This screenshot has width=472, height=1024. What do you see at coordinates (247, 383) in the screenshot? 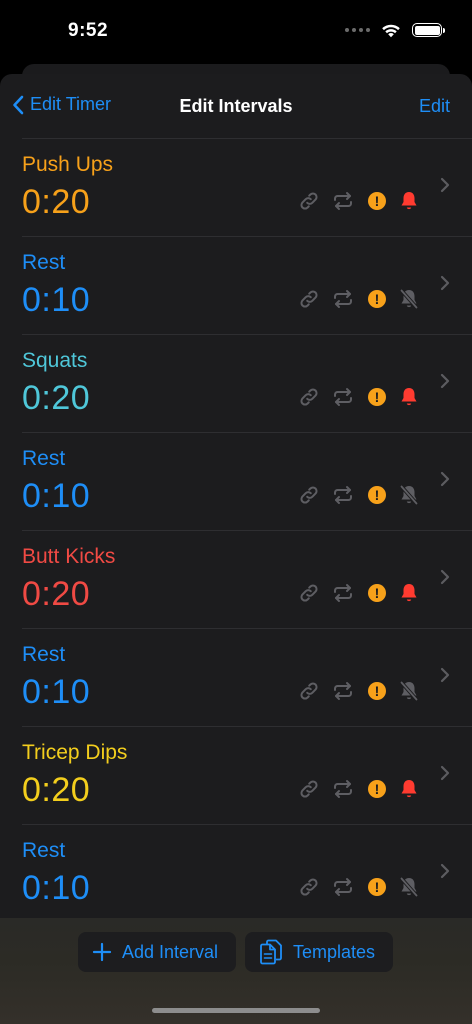
I see `interval-row: Squats 0:20 !` at bounding box center [247, 383].